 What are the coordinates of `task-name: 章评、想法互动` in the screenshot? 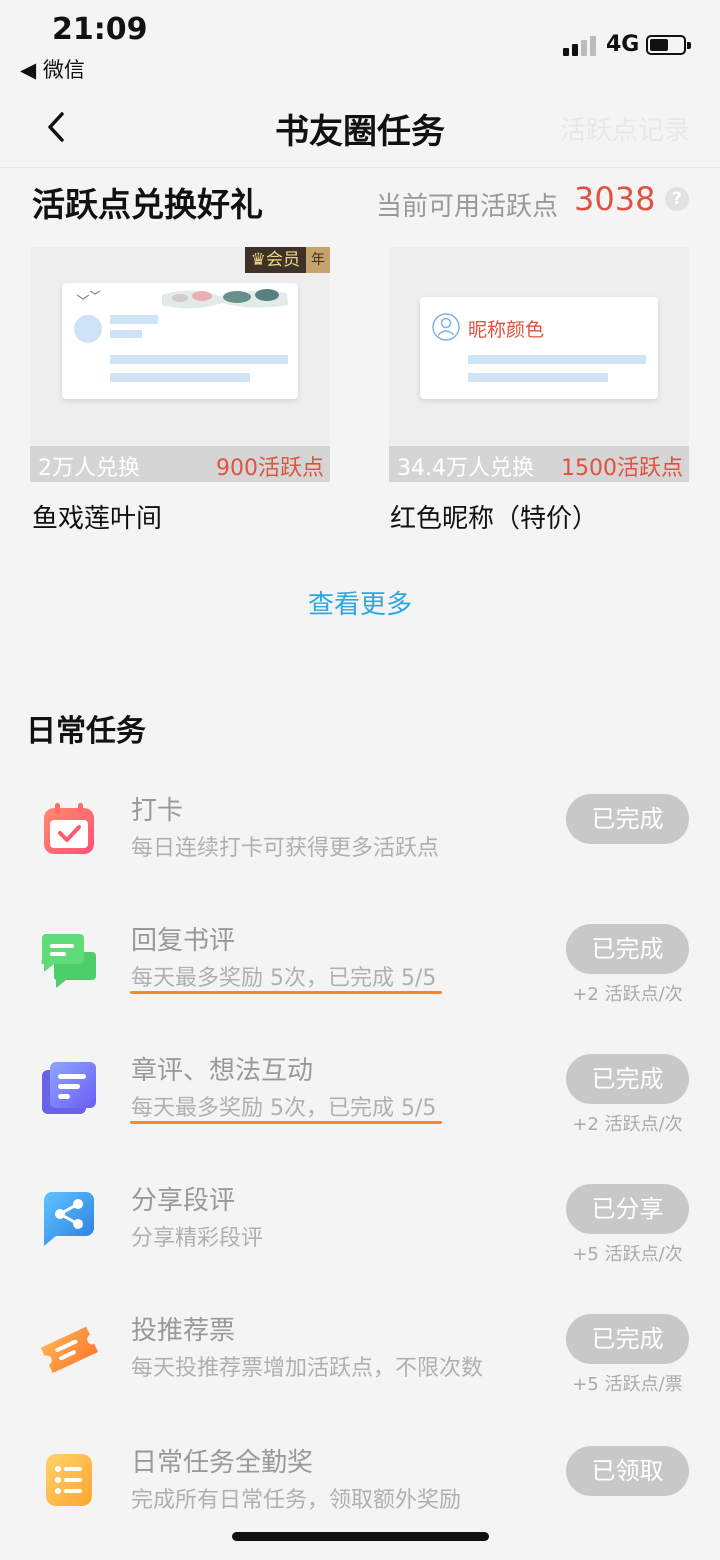 It's located at (222, 1071).